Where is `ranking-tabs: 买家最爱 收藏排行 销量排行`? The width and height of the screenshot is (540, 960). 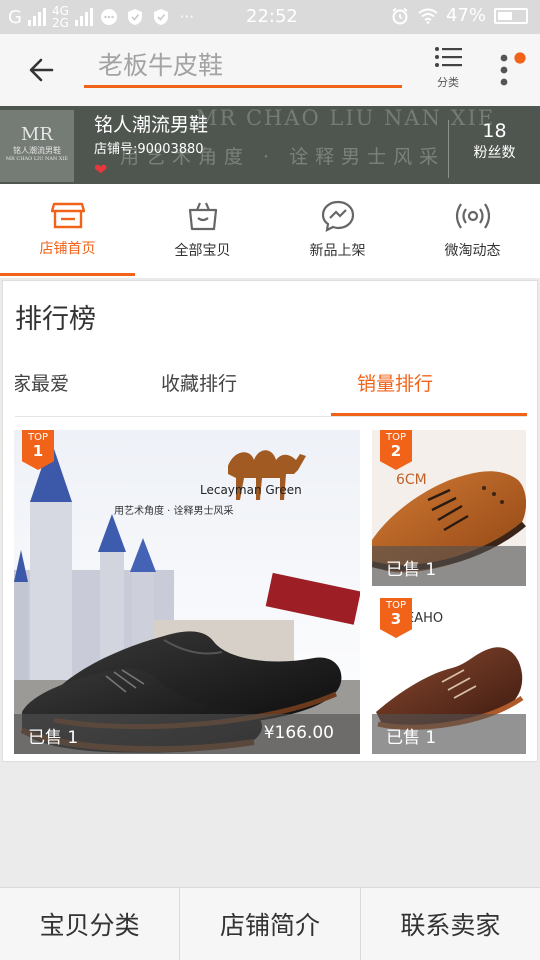
ranking-tabs: 买家最爱 收藏排行 销量排行 is located at coordinates (271, 385).